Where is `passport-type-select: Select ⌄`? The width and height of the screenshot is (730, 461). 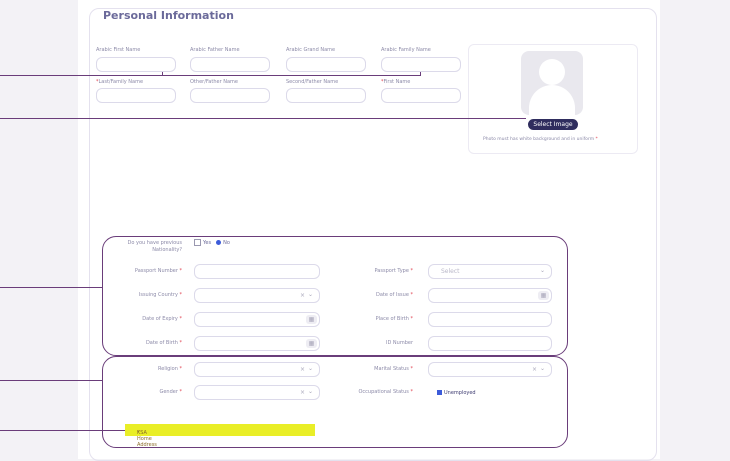 passport-type-select: Select ⌄ is located at coordinates (490, 271).